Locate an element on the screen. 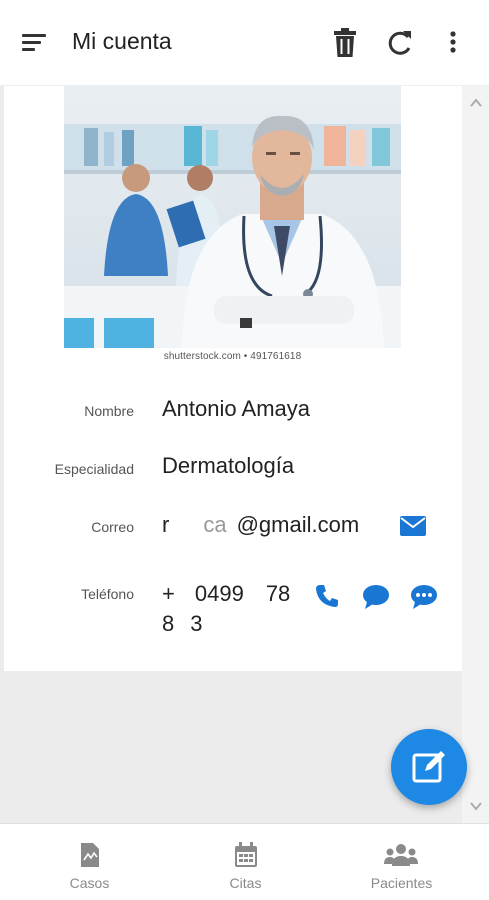  phone-value-part-d: 8 is located at coordinates (168, 623).